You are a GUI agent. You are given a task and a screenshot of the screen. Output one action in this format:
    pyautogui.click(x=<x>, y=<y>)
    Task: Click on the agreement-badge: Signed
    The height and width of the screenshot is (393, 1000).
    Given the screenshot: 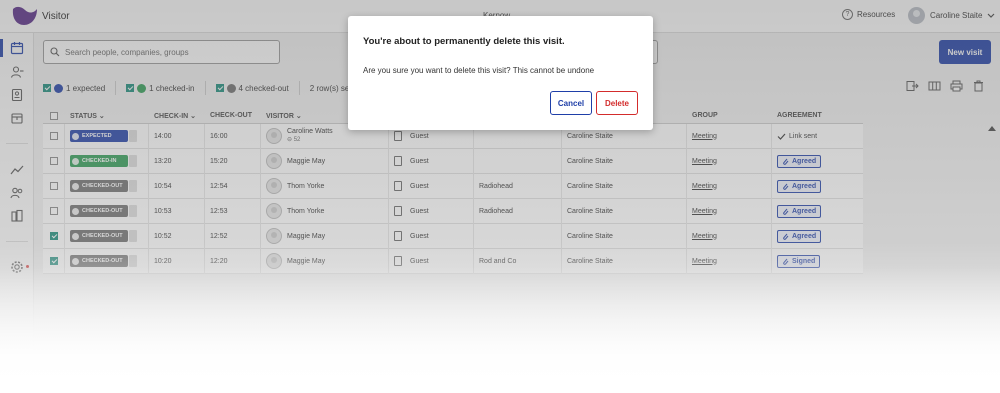 What is the action you would take?
    pyautogui.click(x=799, y=261)
    